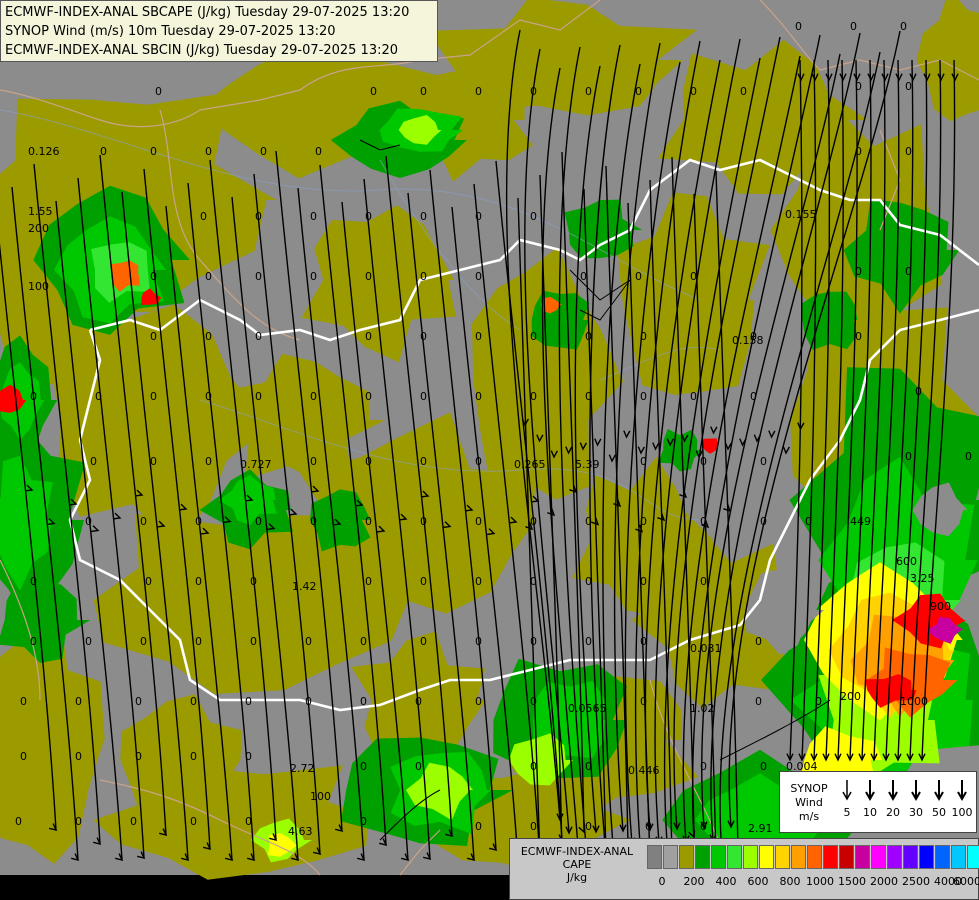 Image resolution: width=979 pixels, height=900 pixels. I want to click on contour-label: 1.42, so click(304, 586).